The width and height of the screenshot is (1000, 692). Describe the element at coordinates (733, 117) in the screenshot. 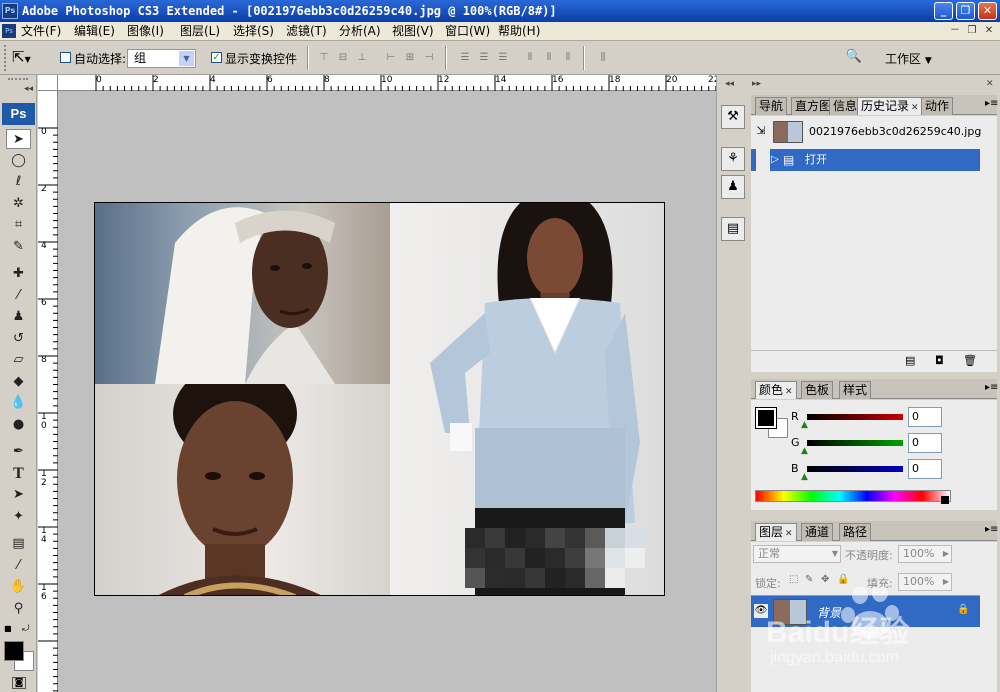

I see `tools-presets-button: ⚒` at that location.